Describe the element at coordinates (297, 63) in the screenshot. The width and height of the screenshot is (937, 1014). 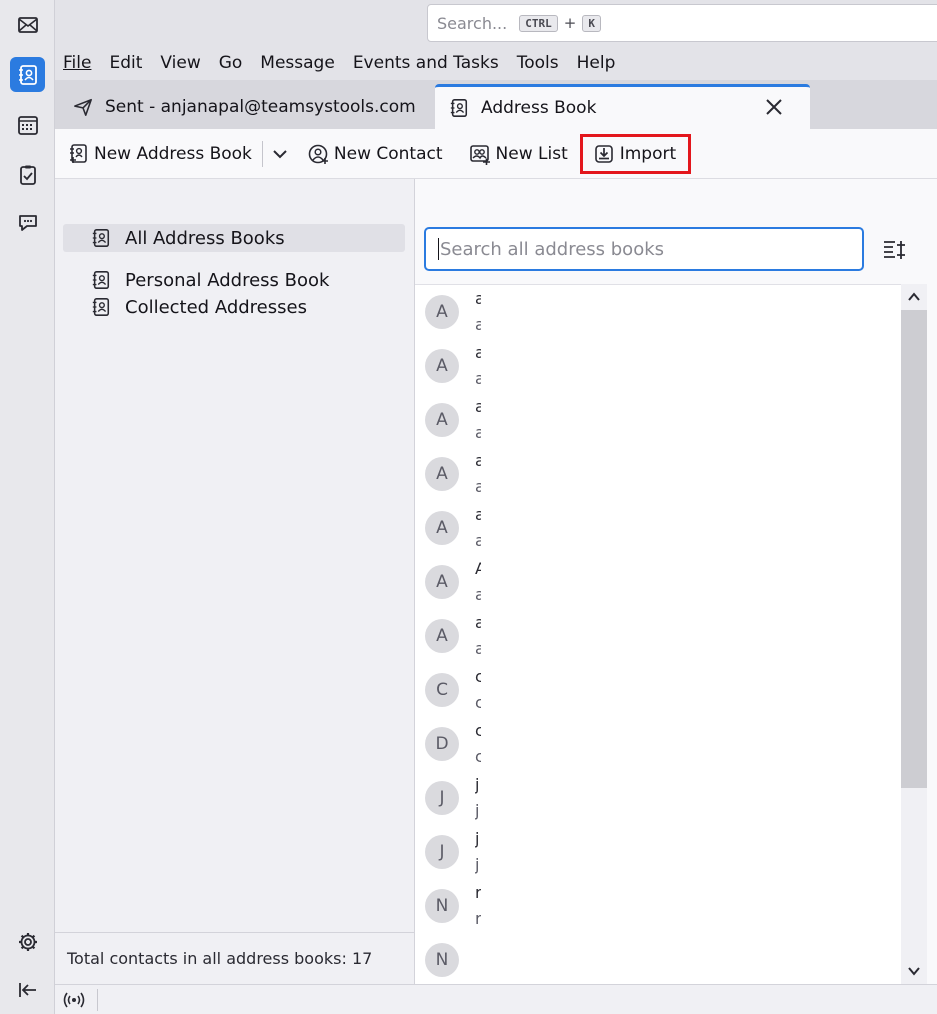
I see `menu-message: Message` at that location.